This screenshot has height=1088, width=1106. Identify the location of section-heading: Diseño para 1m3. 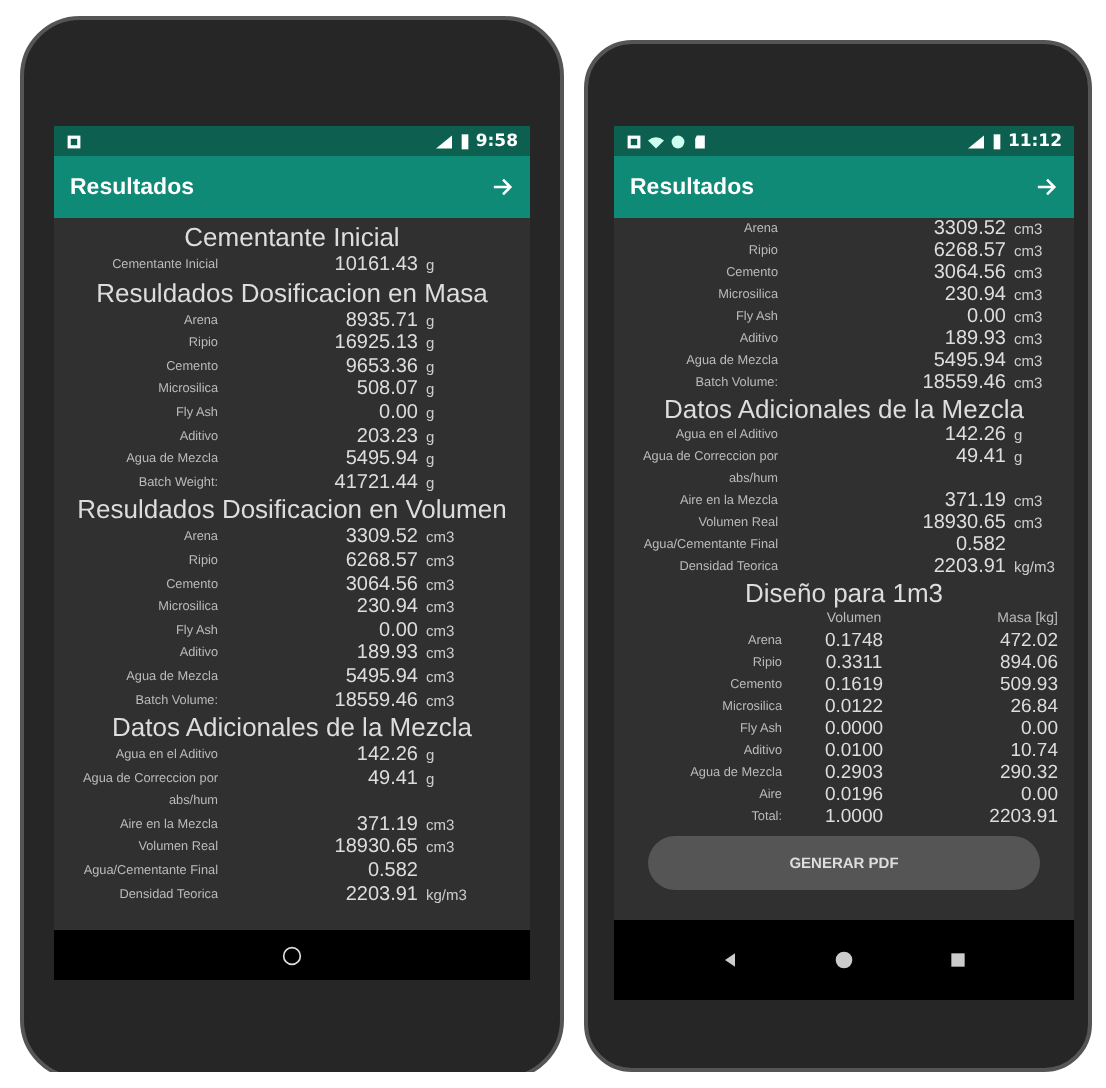
(844, 593).